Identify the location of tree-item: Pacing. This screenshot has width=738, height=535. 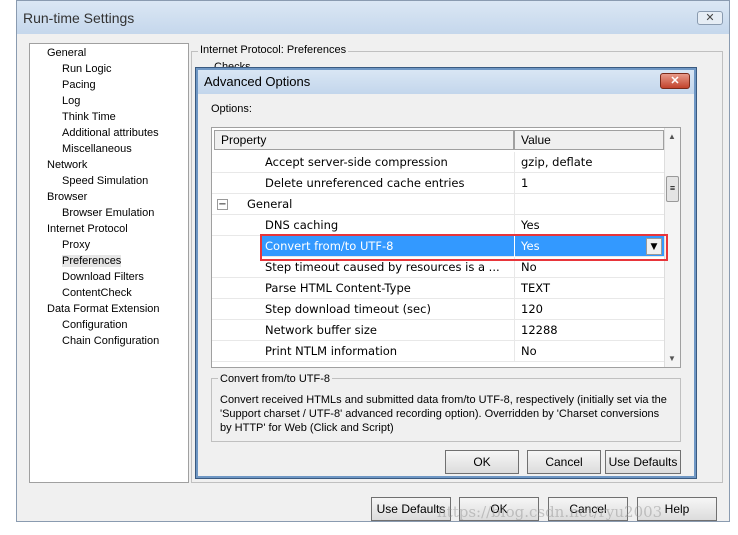
(79, 85).